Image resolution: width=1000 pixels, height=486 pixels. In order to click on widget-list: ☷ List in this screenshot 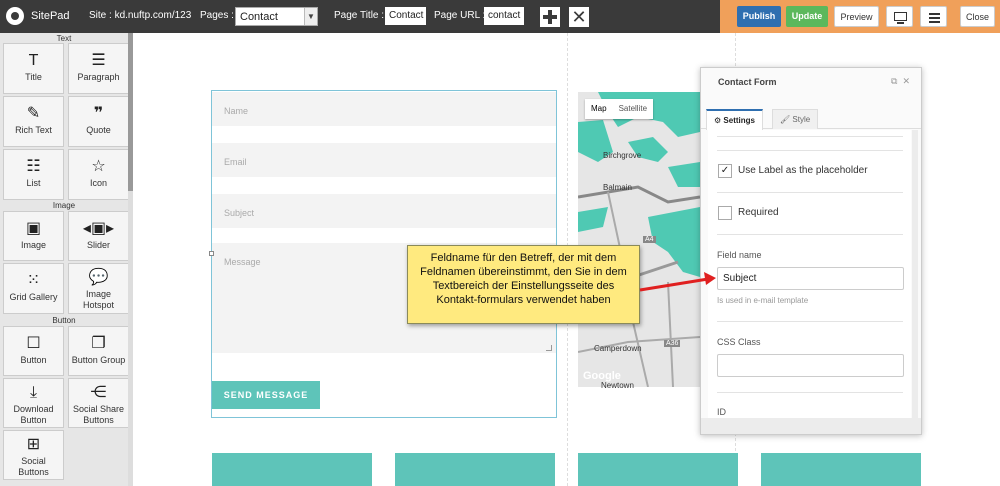, I will do `click(33, 174)`.